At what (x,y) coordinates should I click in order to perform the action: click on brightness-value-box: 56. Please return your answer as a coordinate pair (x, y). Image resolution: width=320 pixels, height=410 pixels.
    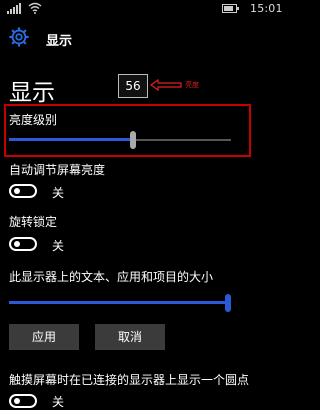
    Looking at the image, I should click on (133, 86).